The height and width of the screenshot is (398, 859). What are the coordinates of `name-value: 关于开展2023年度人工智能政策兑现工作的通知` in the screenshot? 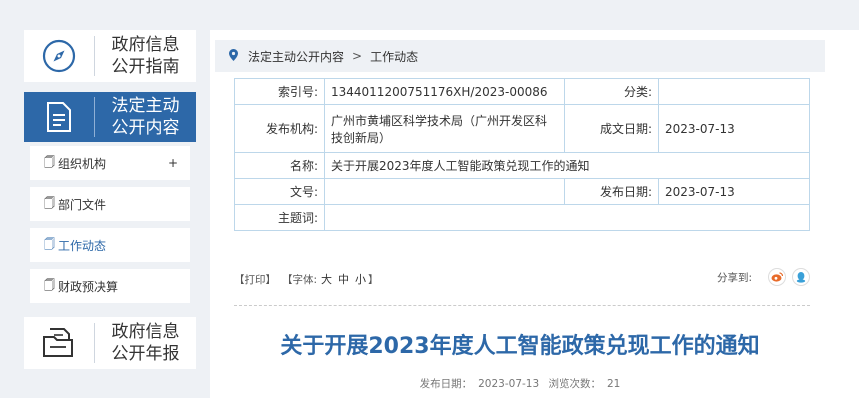 It's located at (567, 165).